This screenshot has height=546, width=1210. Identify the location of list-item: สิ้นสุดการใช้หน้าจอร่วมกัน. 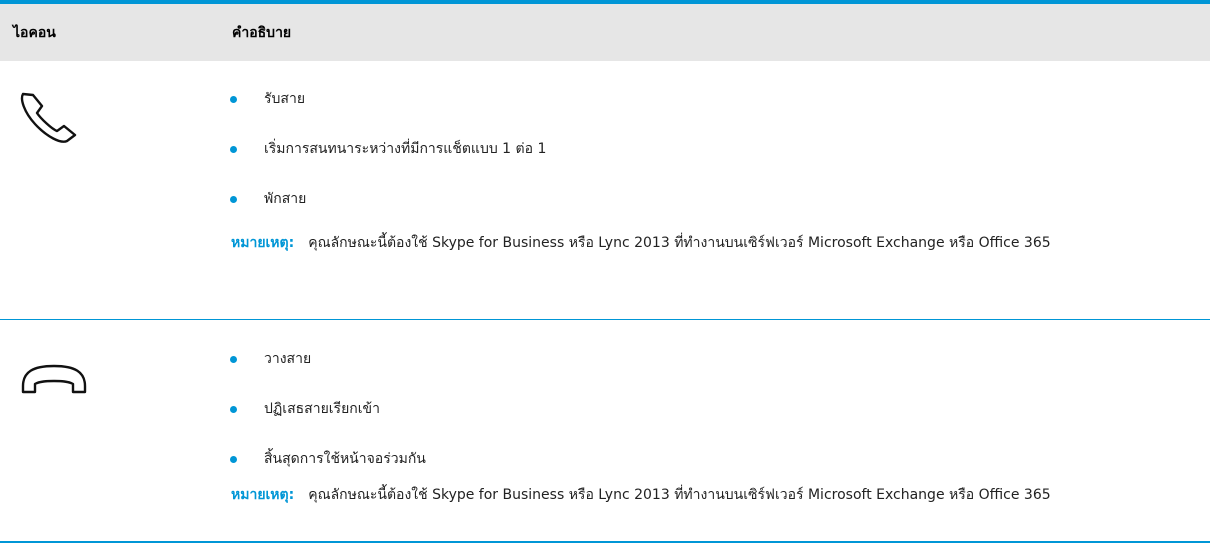
(328, 459).